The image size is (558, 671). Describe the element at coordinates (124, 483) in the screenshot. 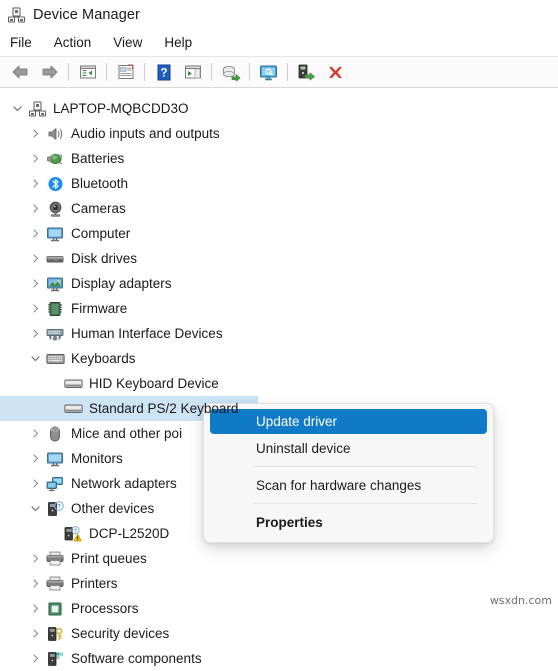

I see `tree-item-label: Network adapters` at that location.